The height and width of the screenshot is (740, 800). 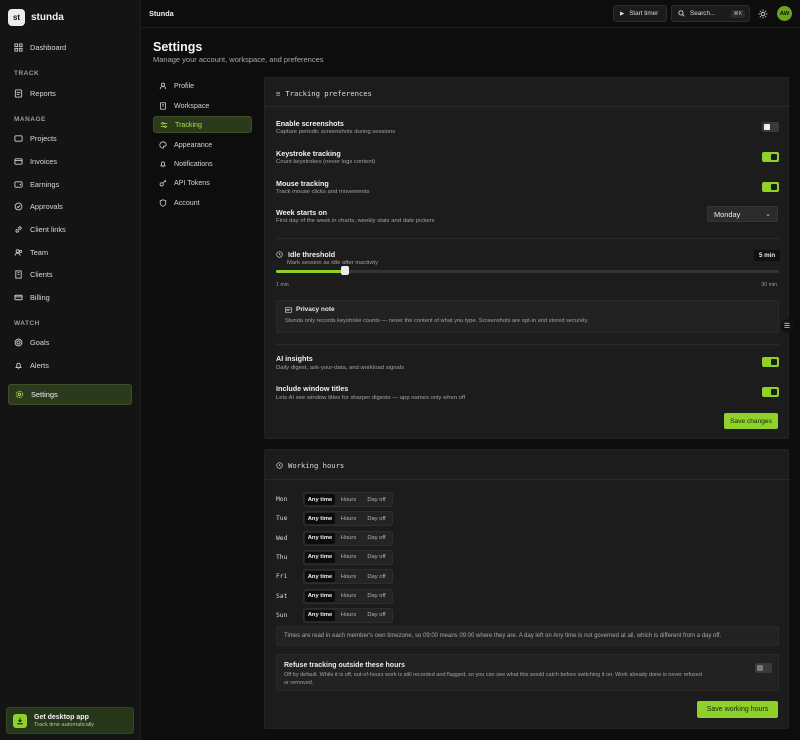 I want to click on start-timer-label: Start timer, so click(x=644, y=13).